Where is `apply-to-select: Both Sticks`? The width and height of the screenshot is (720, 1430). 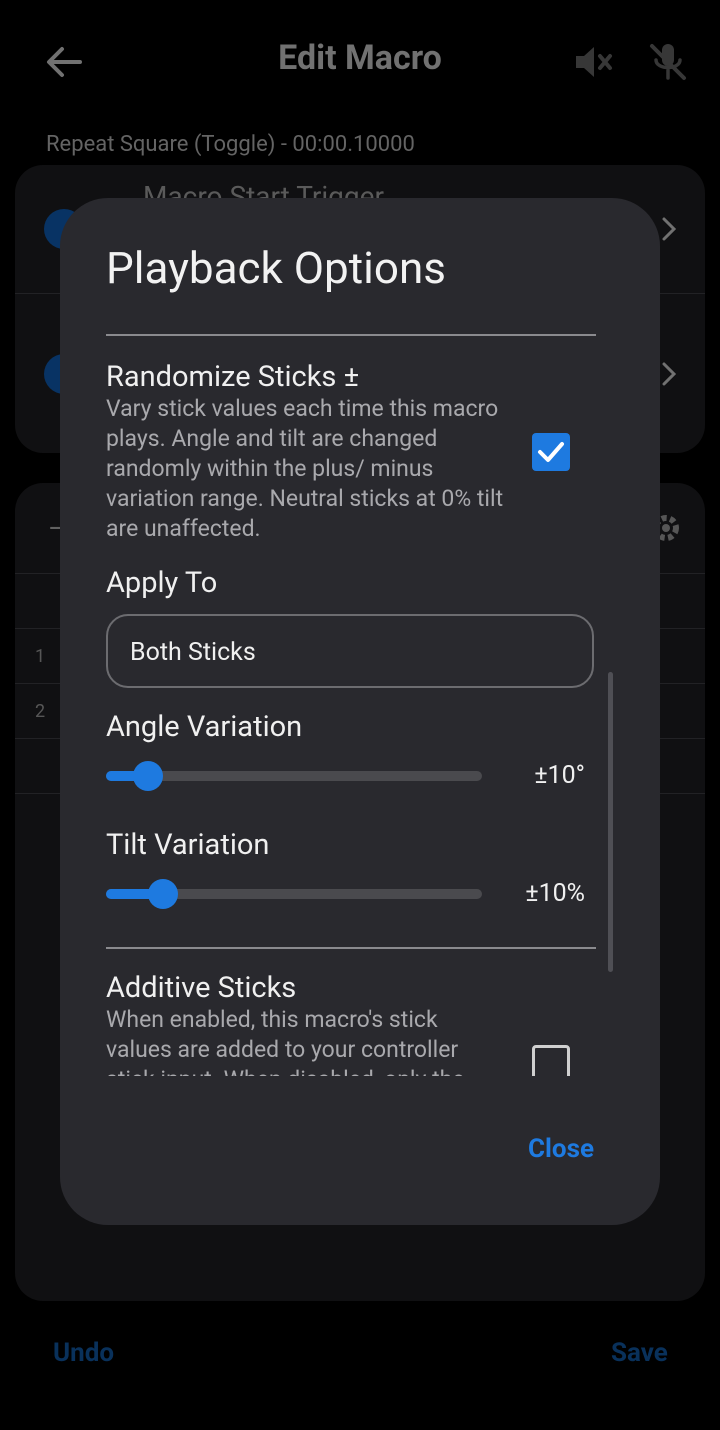
apply-to-select: Both Sticks is located at coordinates (350, 651).